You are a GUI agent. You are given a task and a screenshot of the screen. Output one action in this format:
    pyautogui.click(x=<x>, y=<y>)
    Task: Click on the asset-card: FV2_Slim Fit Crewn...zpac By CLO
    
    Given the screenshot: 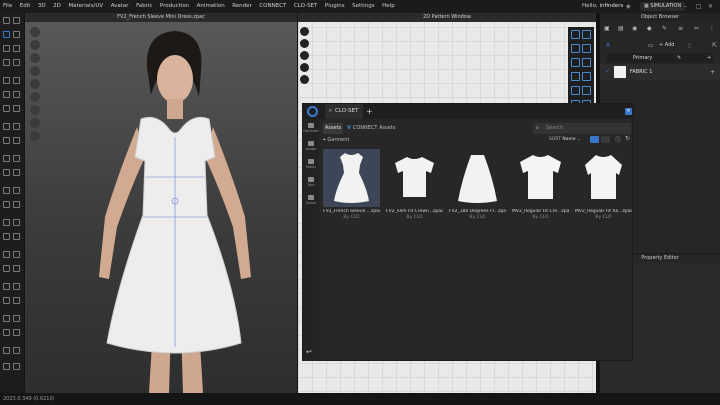 What is the action you would take?
    pyautogui.click(x=414, y=186)
    